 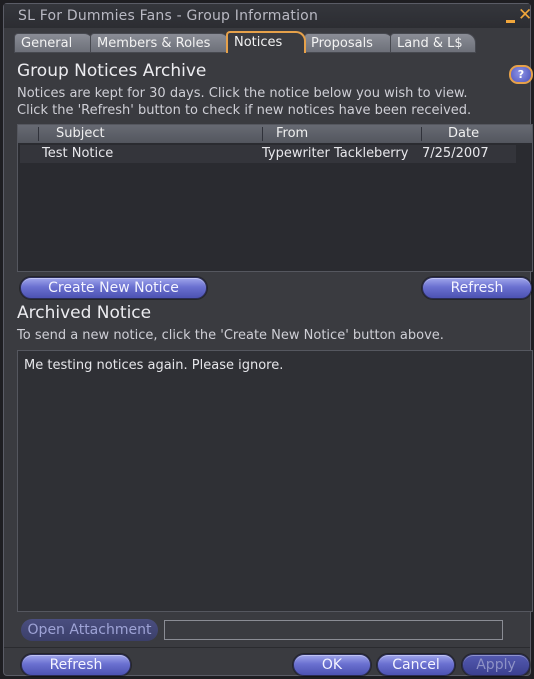 I want to click on close-icon: ✕, so click(x=525, y=15).